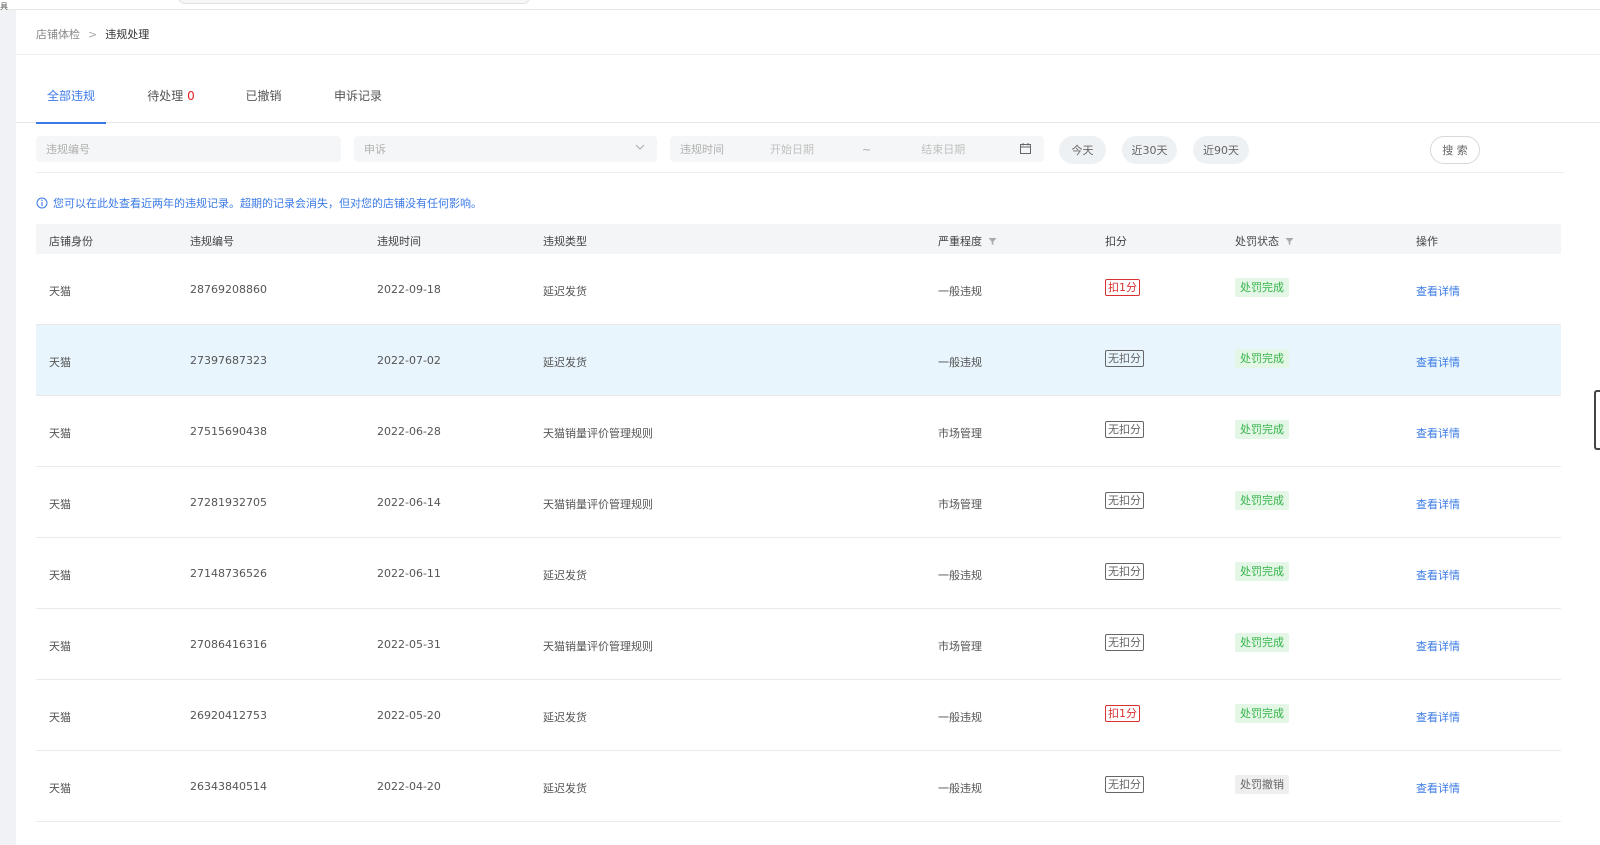  I want to click on cell-violation-time: 2022-09-18, so click(409, 289).